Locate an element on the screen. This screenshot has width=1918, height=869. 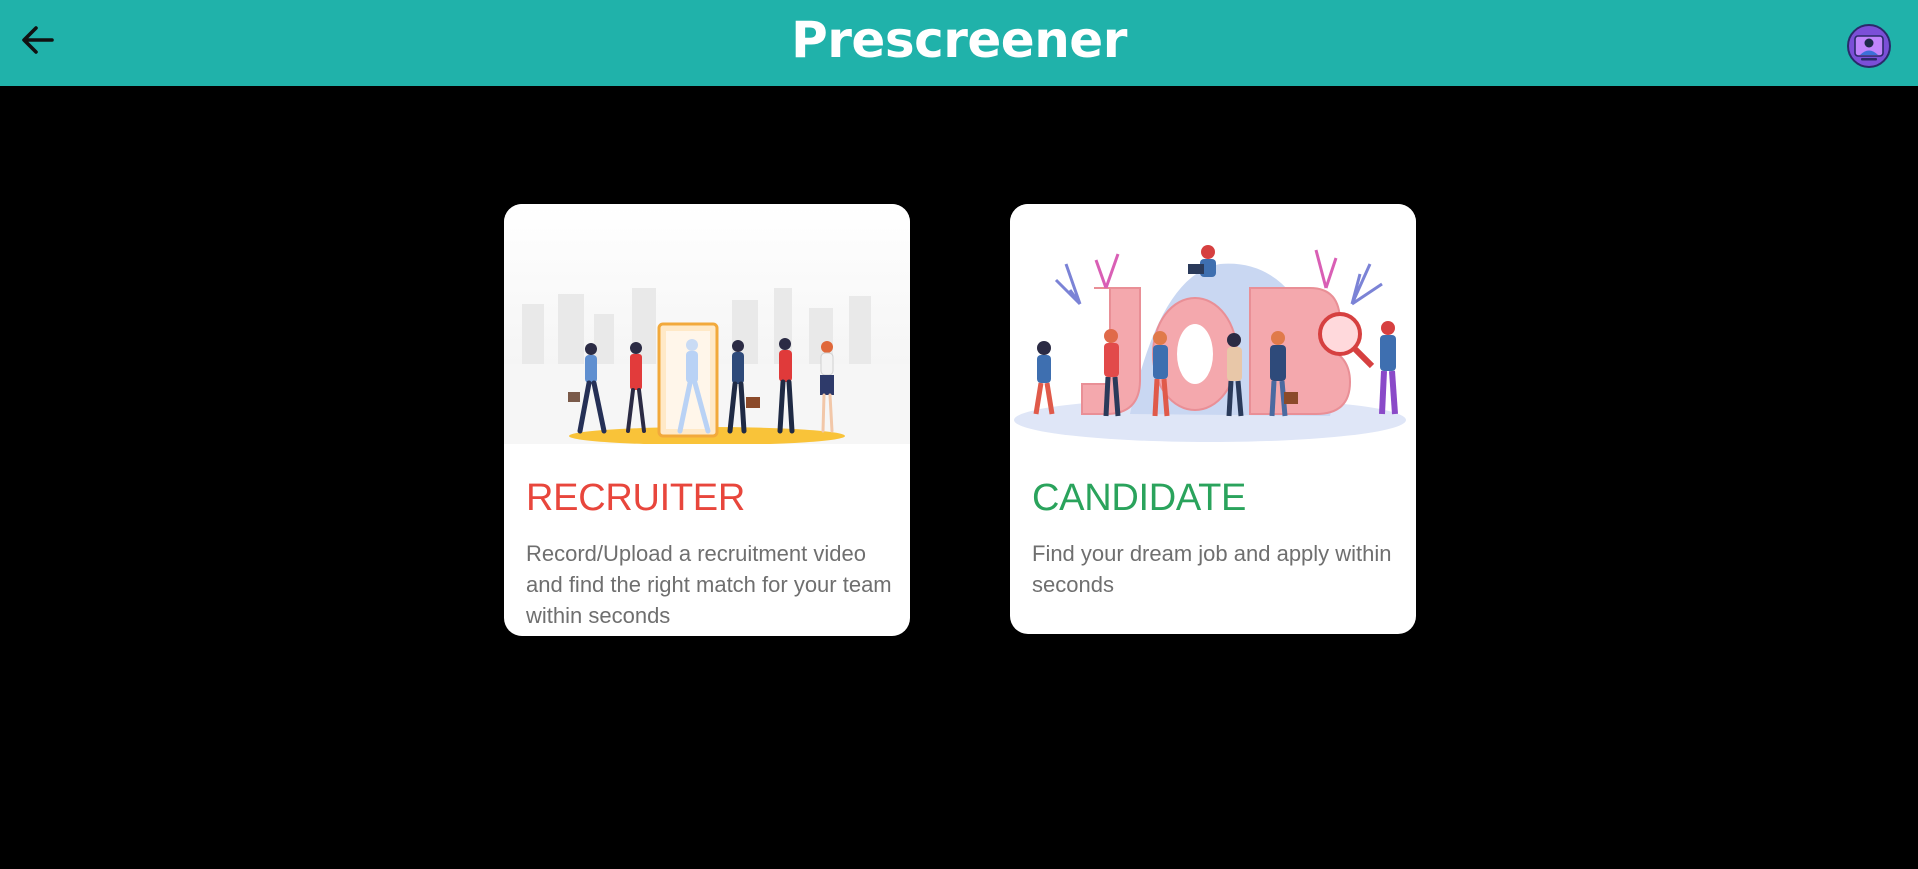
user-avatar-icon is located at coordinates (1869, 46).